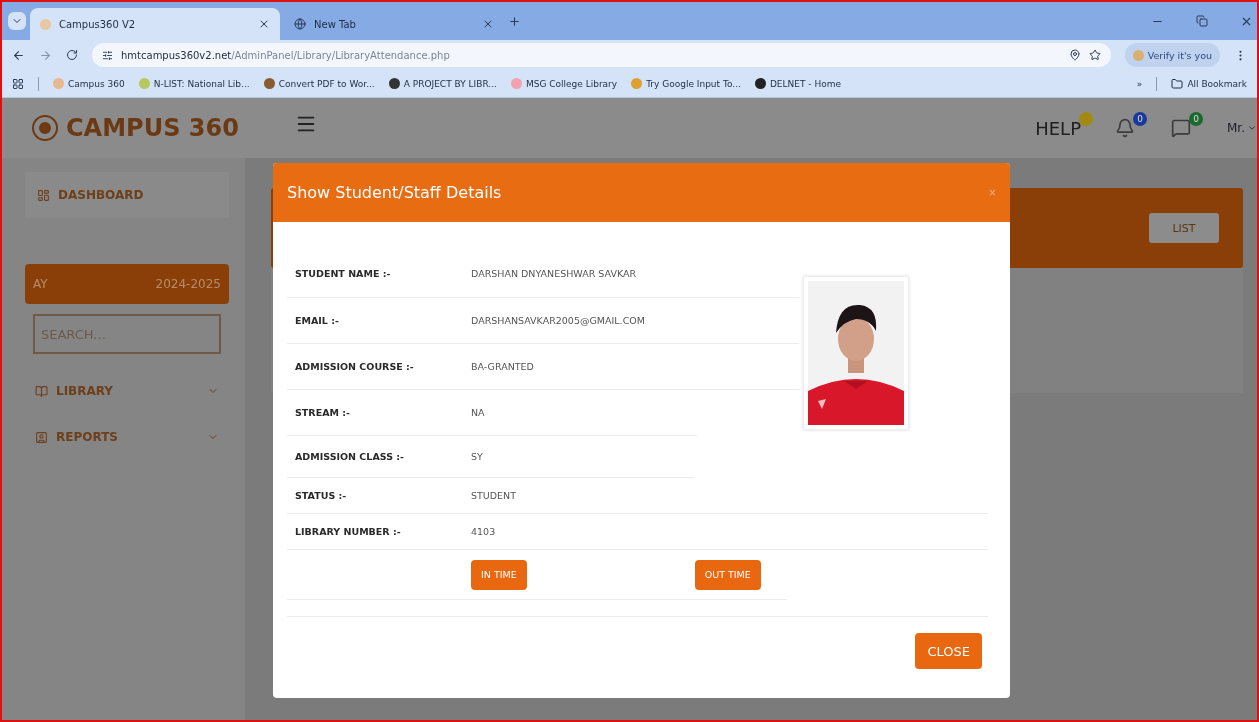  What do you see at coordinates (499, 574) in the screenshot?
I see `in-time-button: IN TIME` at bounding box center [499, 574].